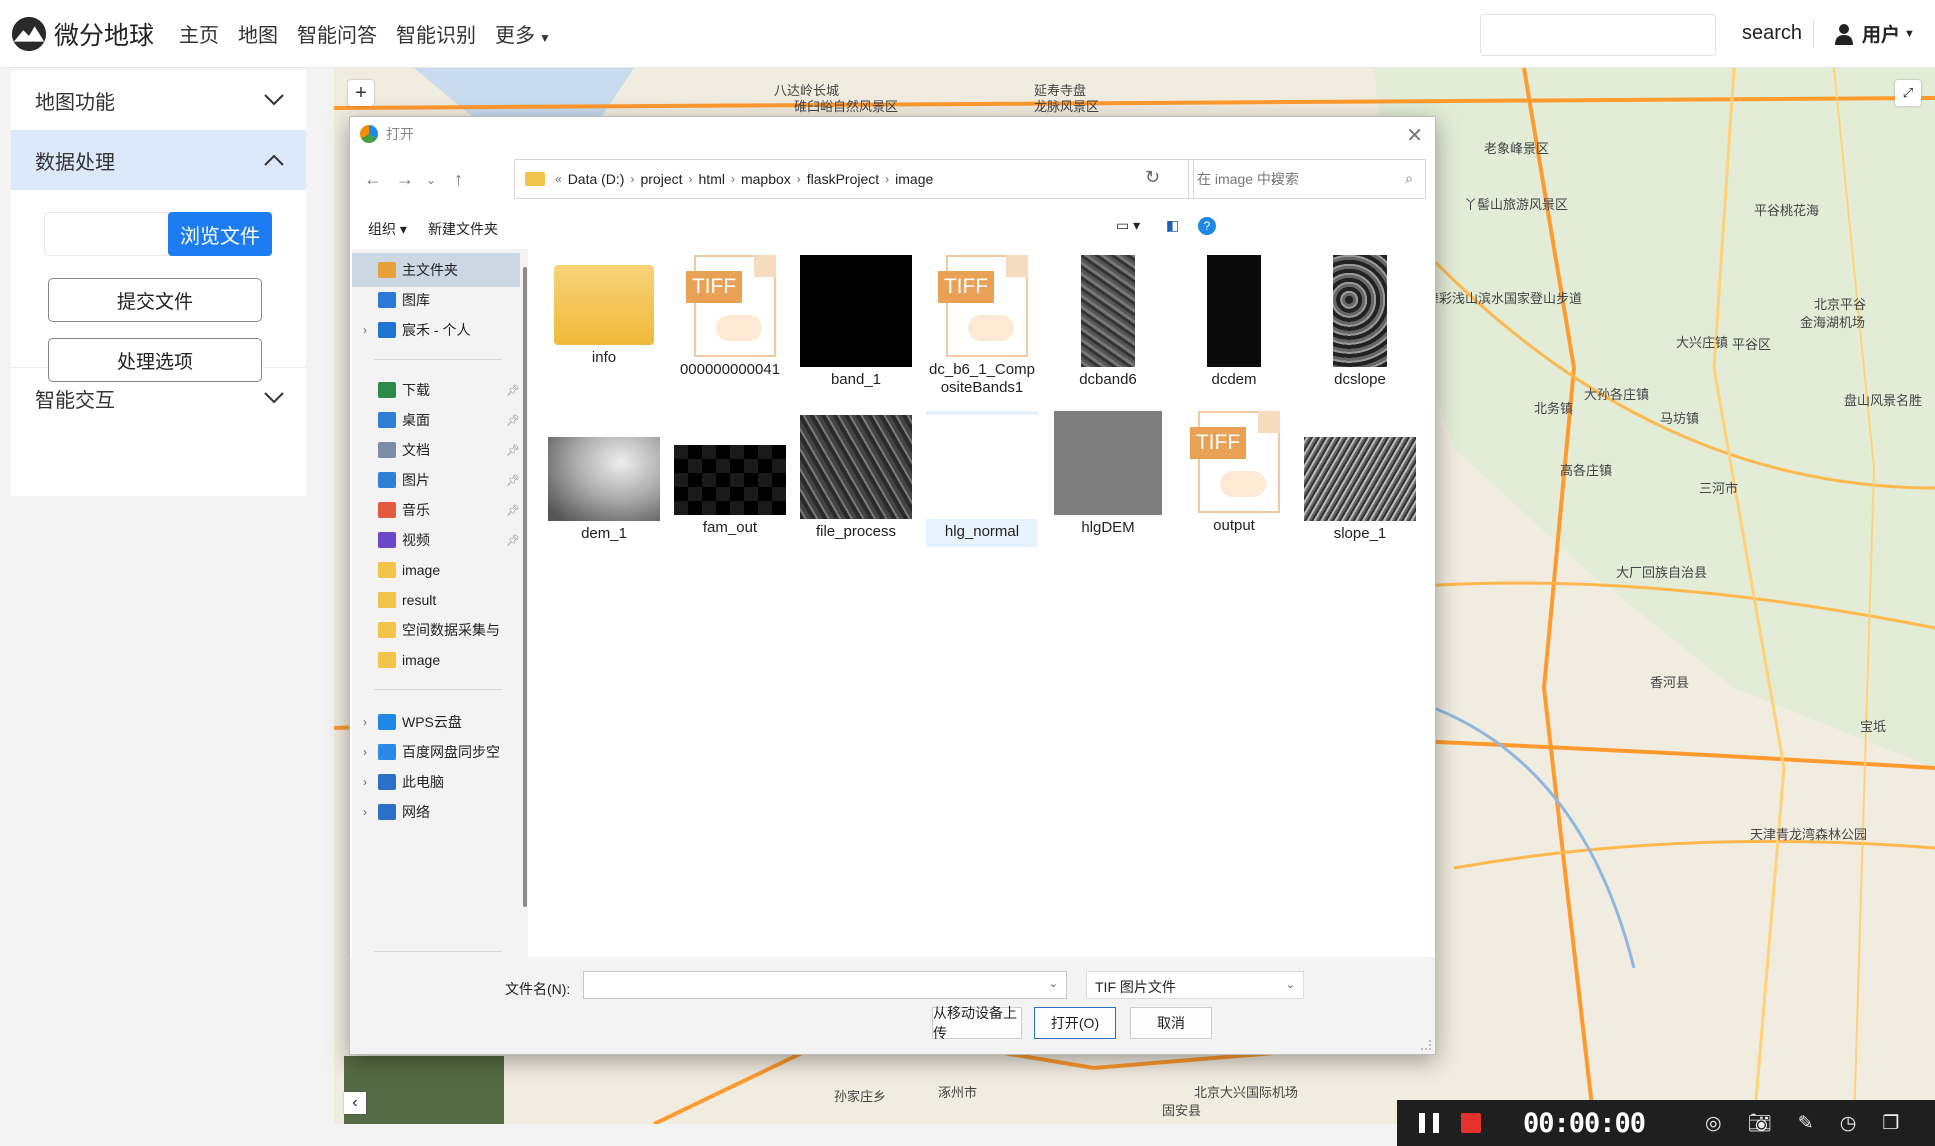 Image resolution: width=1935 pixels, height=1146 pixels. I want to click on file-tile: dem_1, so click(604, 479).